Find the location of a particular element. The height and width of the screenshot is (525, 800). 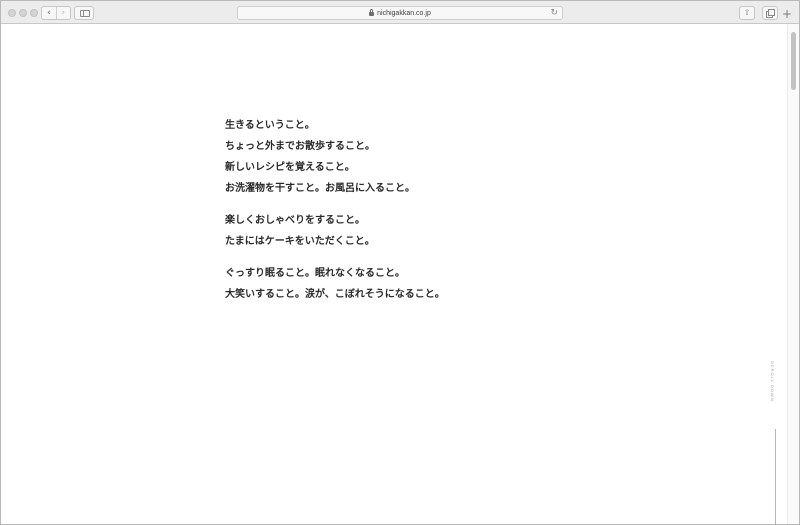

navigation-buttons: ‹ › is located at coordinates (56, 13).